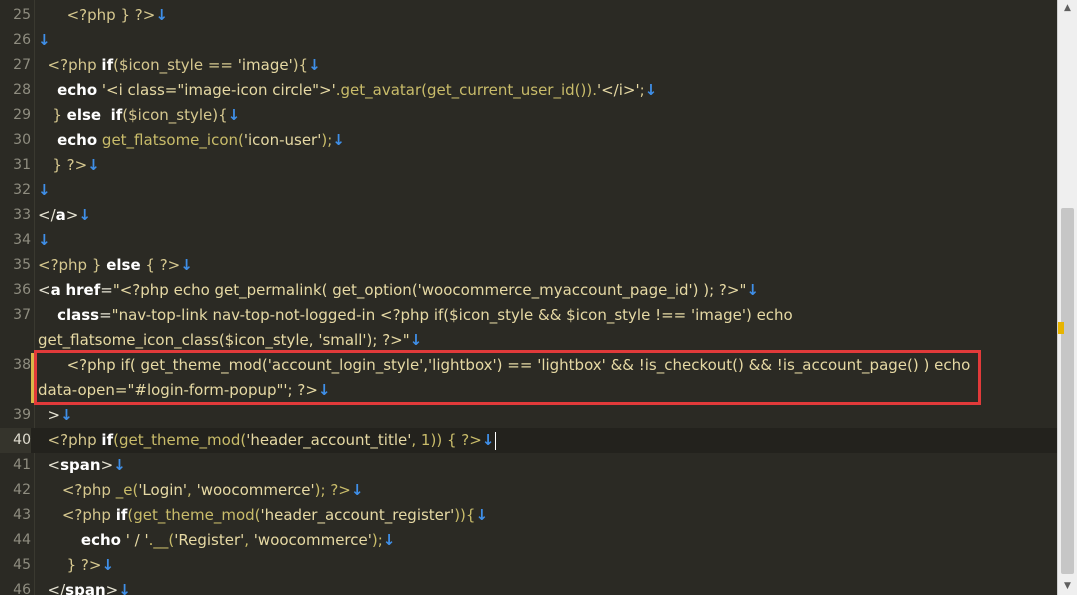 The width and height of the screenshot is (1077, 595). What do you see at coordinates (507, 377) in the screenshot?
I see `highlight-box` at bounding box center [507, 377].